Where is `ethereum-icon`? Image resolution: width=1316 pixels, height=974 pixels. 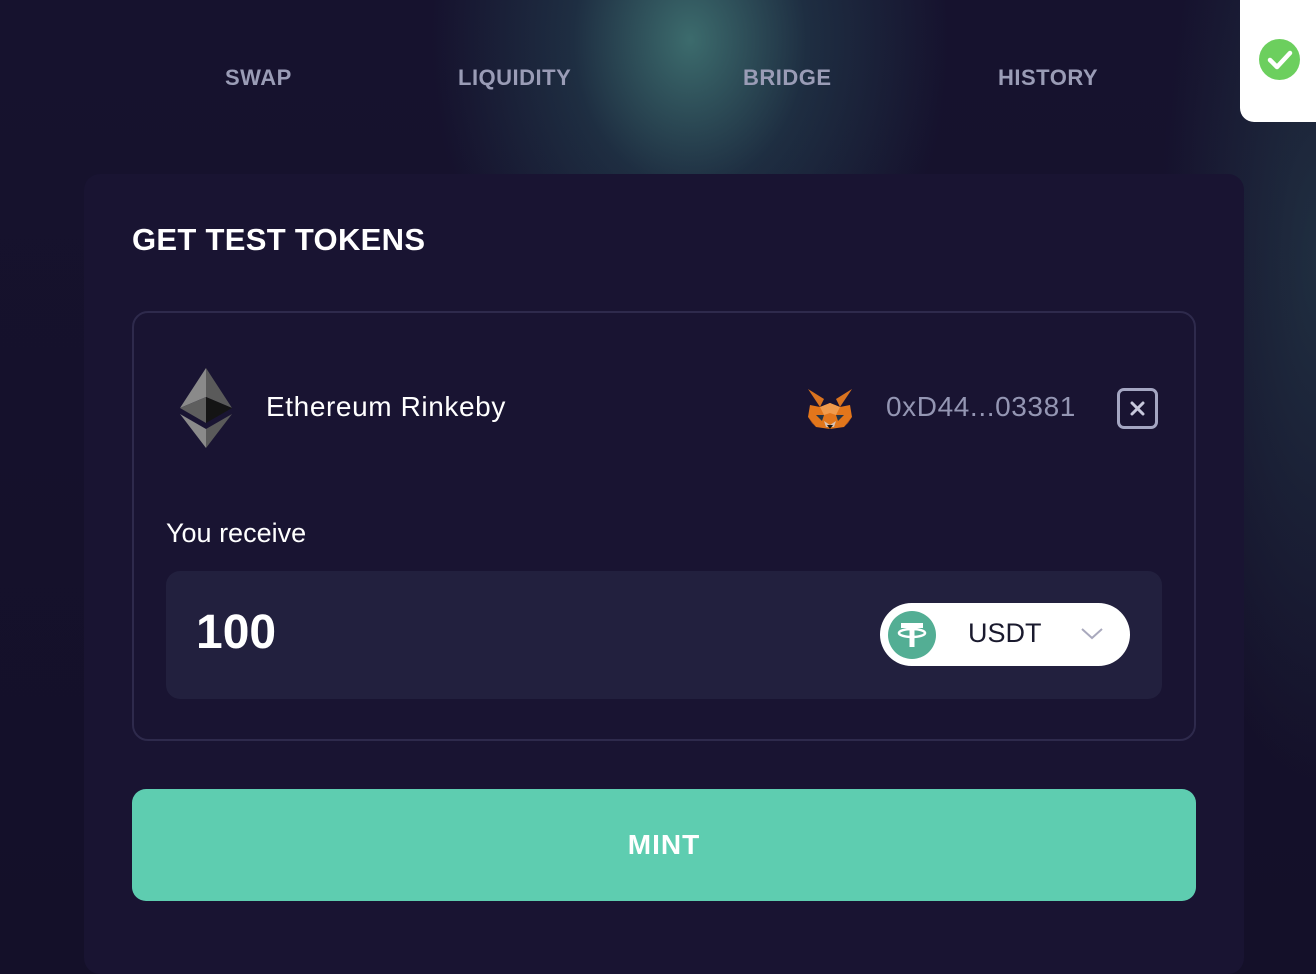
ethereum-icon is located at coordinates (206, 408).